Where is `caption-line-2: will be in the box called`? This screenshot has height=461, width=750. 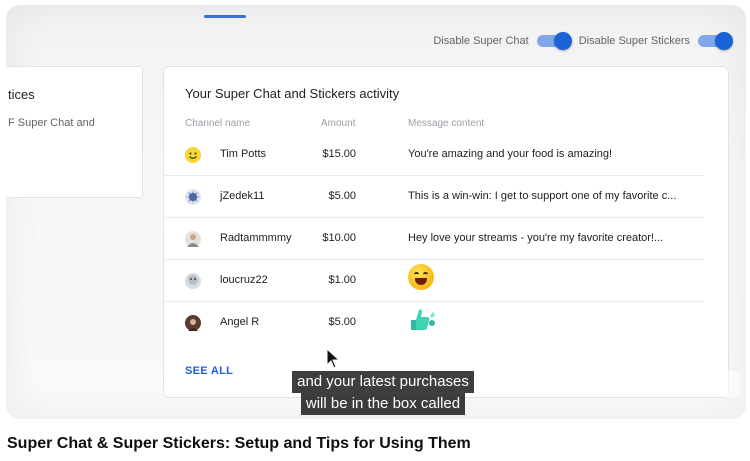 caption-line-2: will be in the box called is located at coordinates (383, 404).